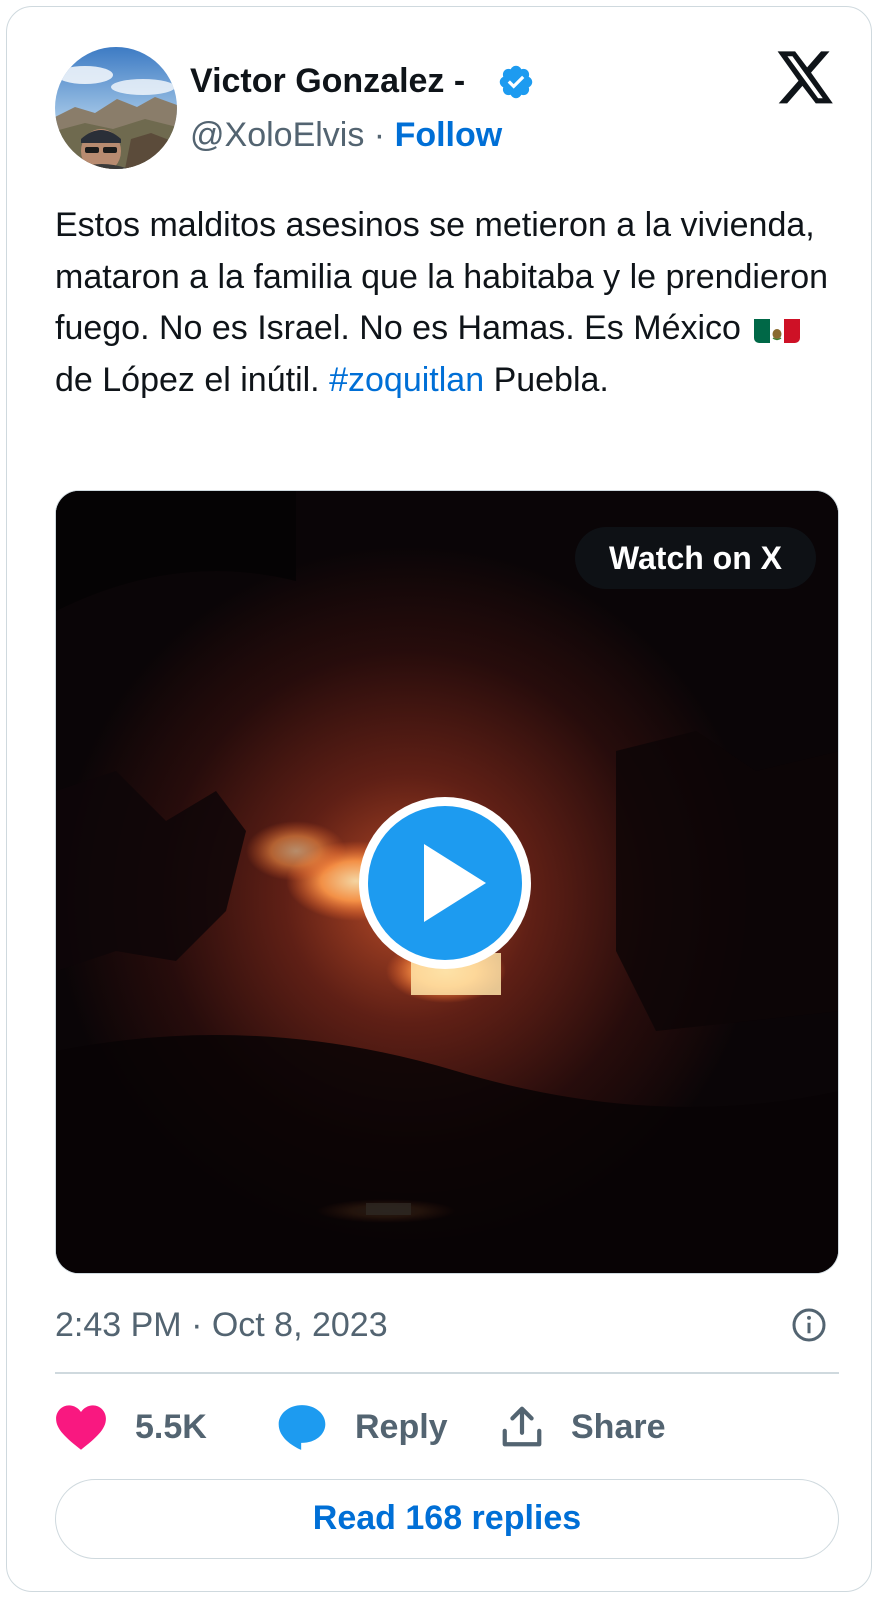 This screenshot has height=1600, width=880. Describe the element at coordinates (447, 1519) in the screenshot. I see `read-replies-button: Read 168 replies` at that location.